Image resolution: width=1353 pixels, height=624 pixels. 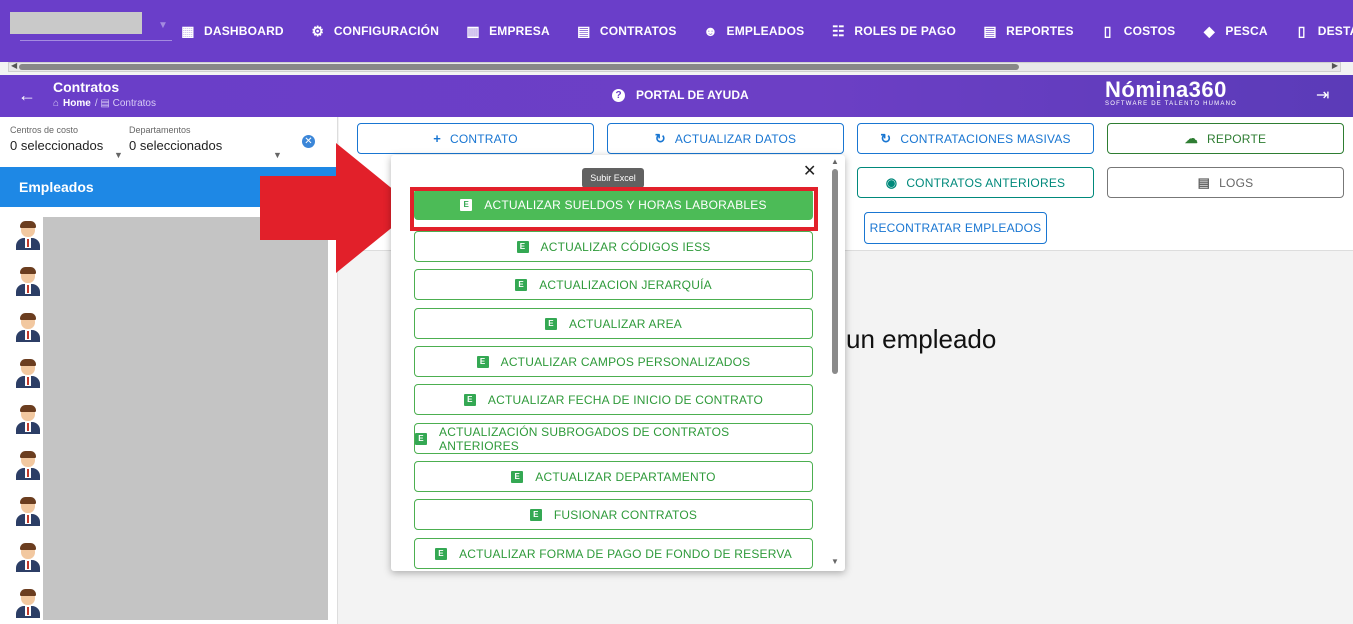 What do you see at coordinates (921, 339) in the screenshot?
I see `empty-state-message: un empleado` at bounding box center [921, 339].